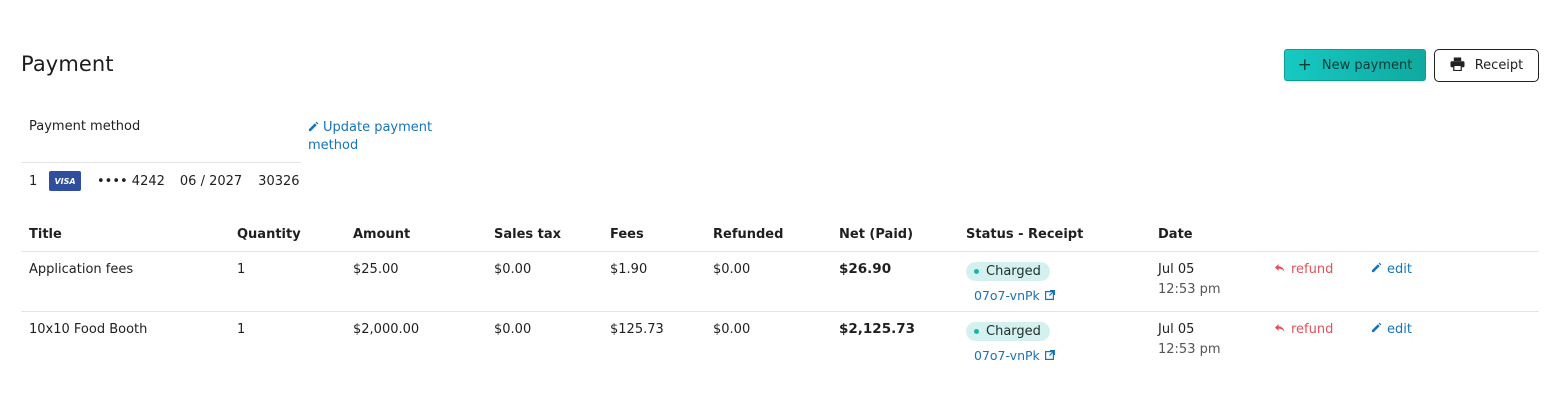 The width and height of the screenshot is (1559, 415). I want to click on plus-icon: +, so click(1304, 64).